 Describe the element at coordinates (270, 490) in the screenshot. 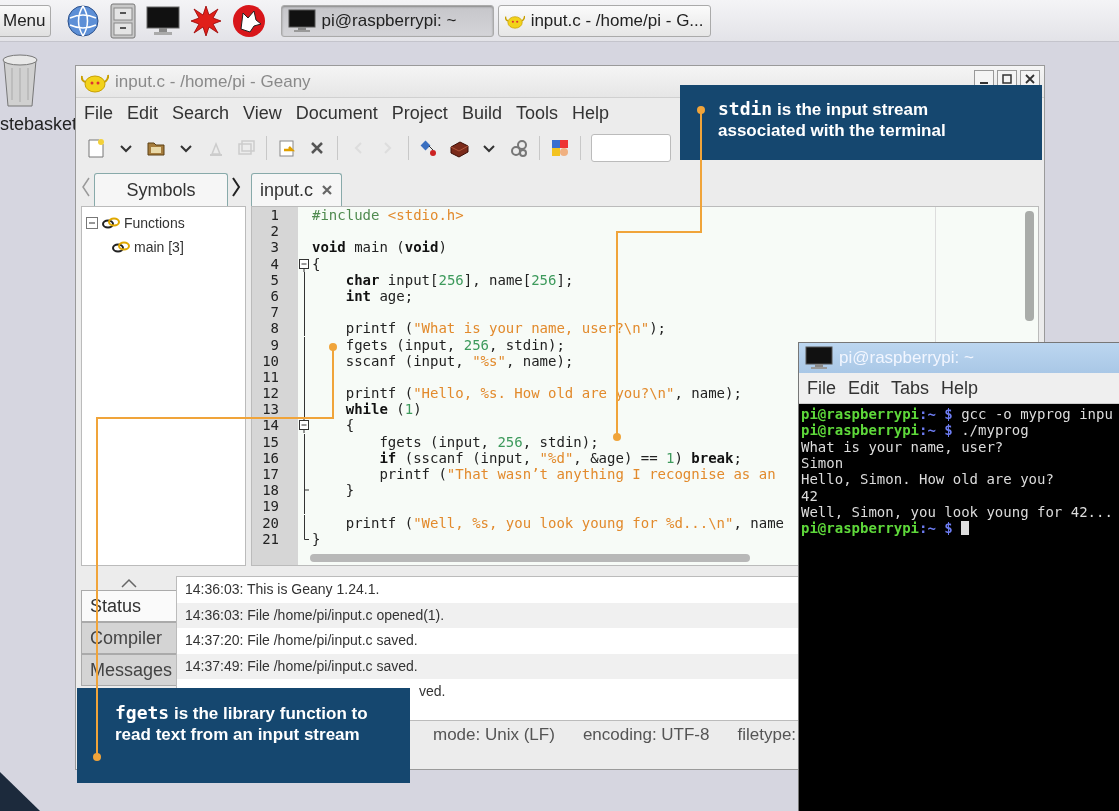

I see `line-number: 18` at that location.